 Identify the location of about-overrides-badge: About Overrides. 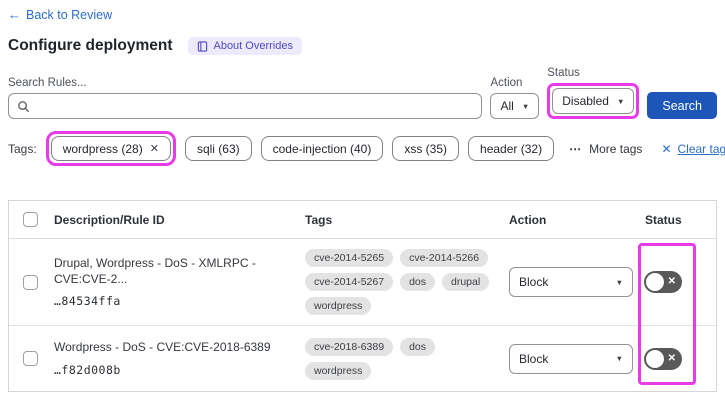
(245, 46).